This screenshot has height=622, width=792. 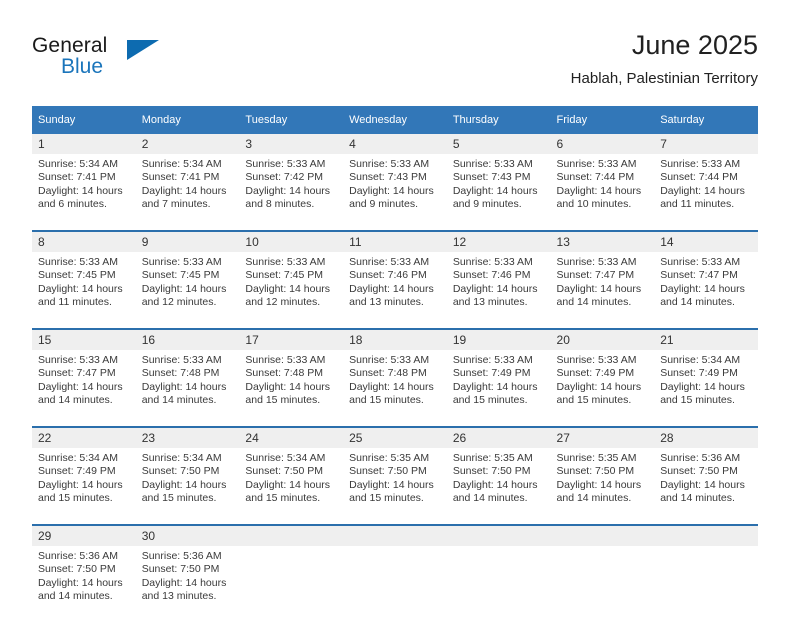 I want to click on day-number: 24, so click(x=291, y=437).